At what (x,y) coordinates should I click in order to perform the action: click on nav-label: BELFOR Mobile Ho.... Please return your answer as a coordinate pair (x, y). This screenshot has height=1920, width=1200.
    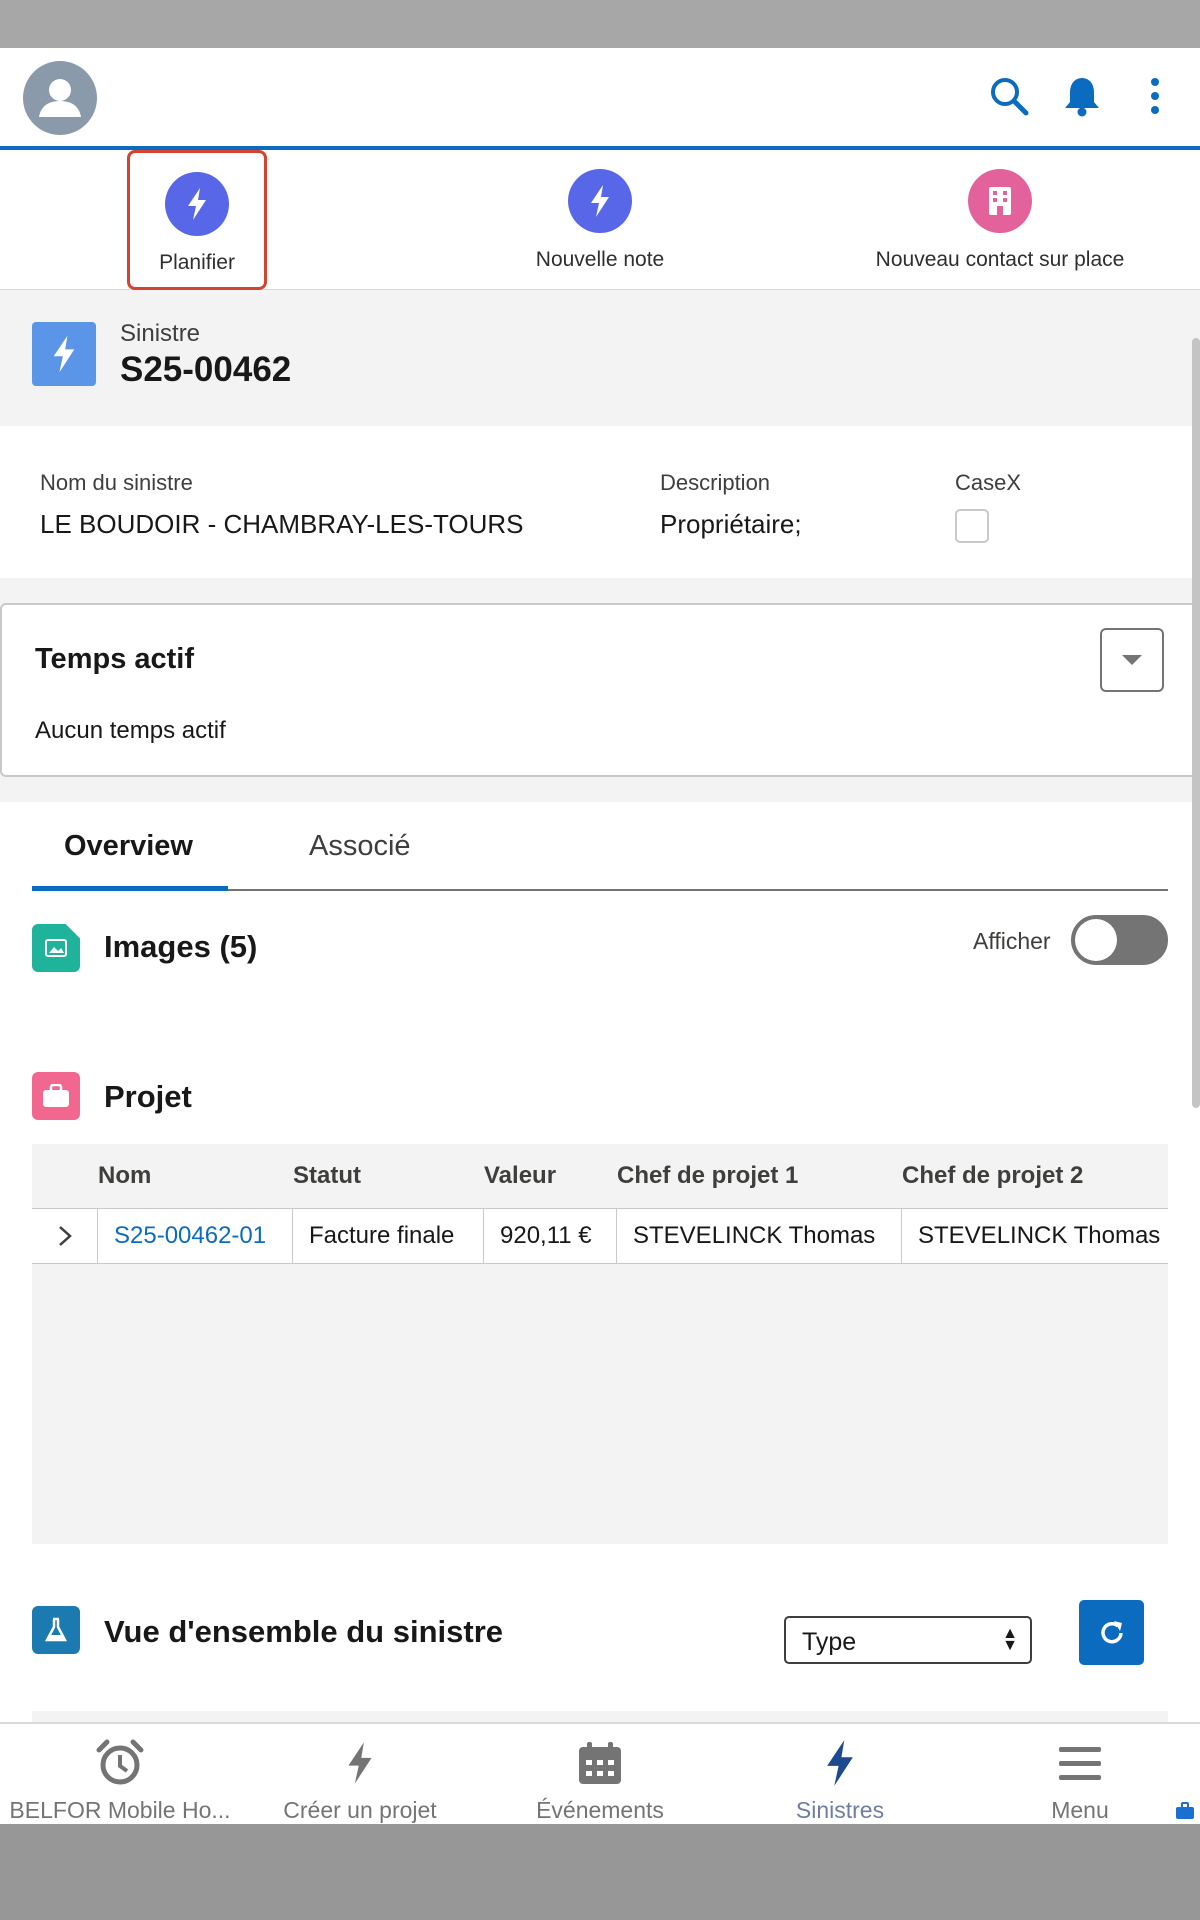
    Looking at the image, I should click on (120, 1810).